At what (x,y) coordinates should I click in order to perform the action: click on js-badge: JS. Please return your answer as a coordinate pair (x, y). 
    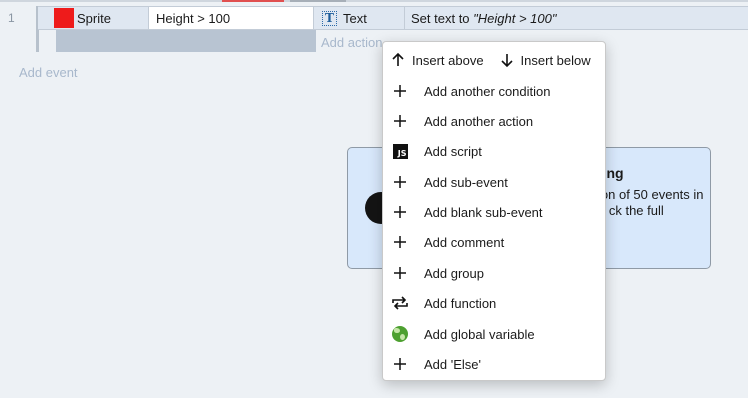
    Looking at the image, I should click on (400, 151).